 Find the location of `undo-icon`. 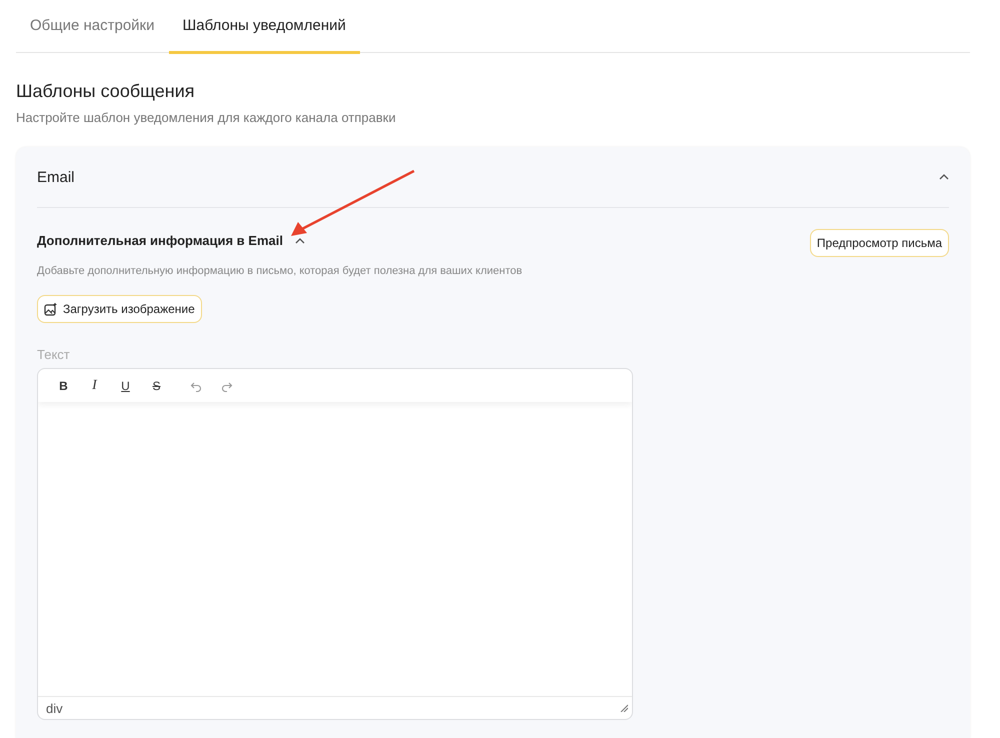

undo-icon is located at coordinates (196, 386).